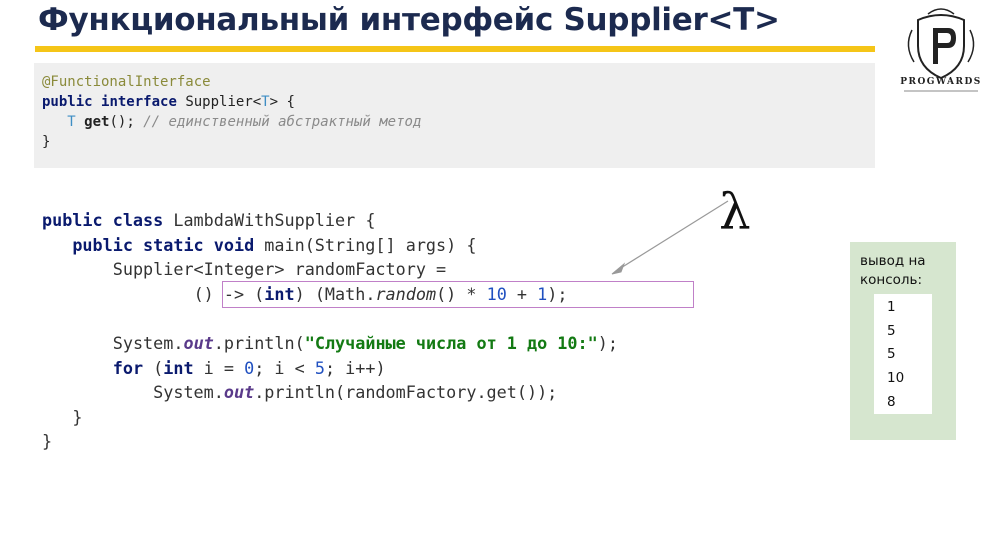 This screenshot has width=1000, height=550. What do you see at coordinates (458, 294) in the screenshot?
I see `lambda-expression-highlight` at bounding box center [458, 294].